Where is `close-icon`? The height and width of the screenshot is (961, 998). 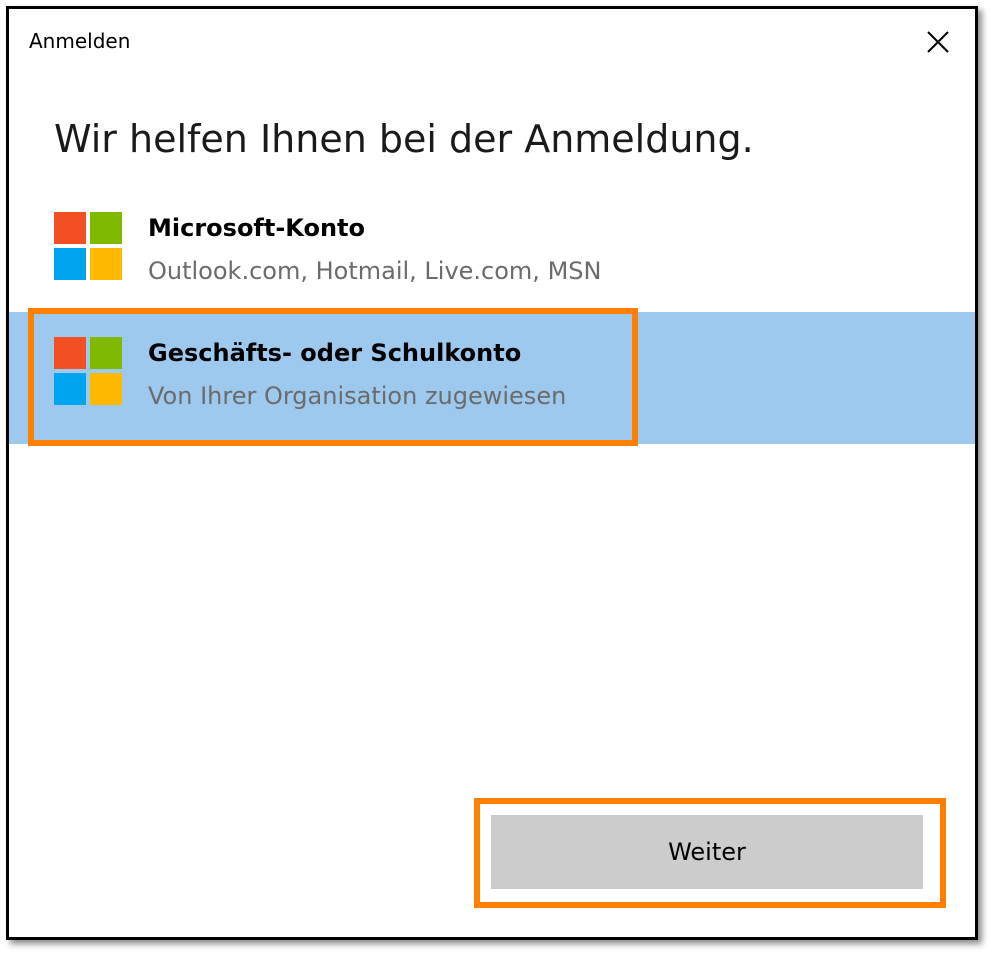
close-icon is located at coordinates (938, 42).